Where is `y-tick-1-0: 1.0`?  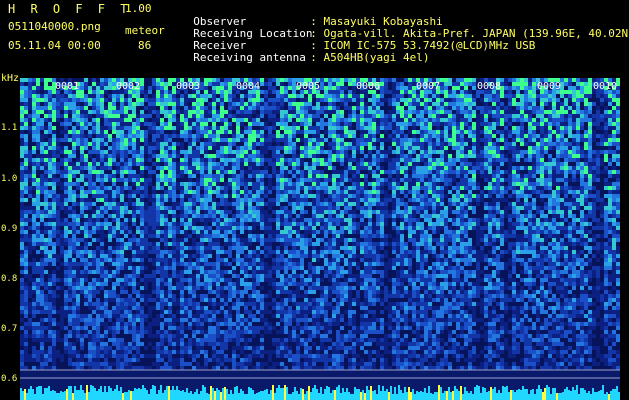 y-tick-1-0: 1.0 is located at coordinates (9, 179).